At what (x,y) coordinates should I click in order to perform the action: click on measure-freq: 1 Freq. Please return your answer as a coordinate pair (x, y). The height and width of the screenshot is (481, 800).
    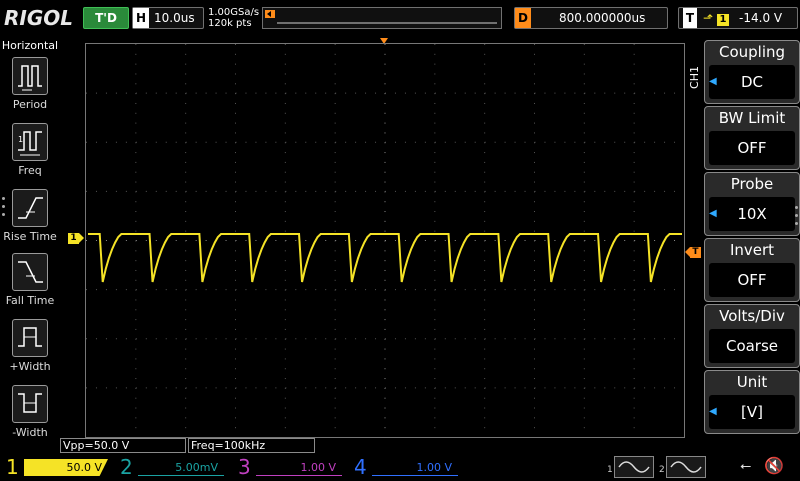
    Looking at the image, I should click on (30, 150).